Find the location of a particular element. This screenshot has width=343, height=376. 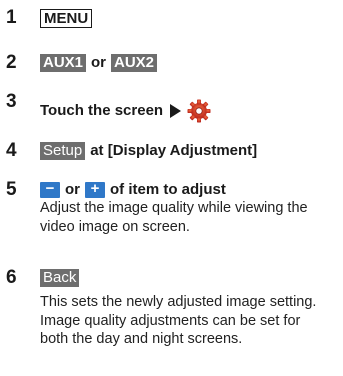

item-to-adjust-text: of item to adjust is located at coordinates (168, 189).